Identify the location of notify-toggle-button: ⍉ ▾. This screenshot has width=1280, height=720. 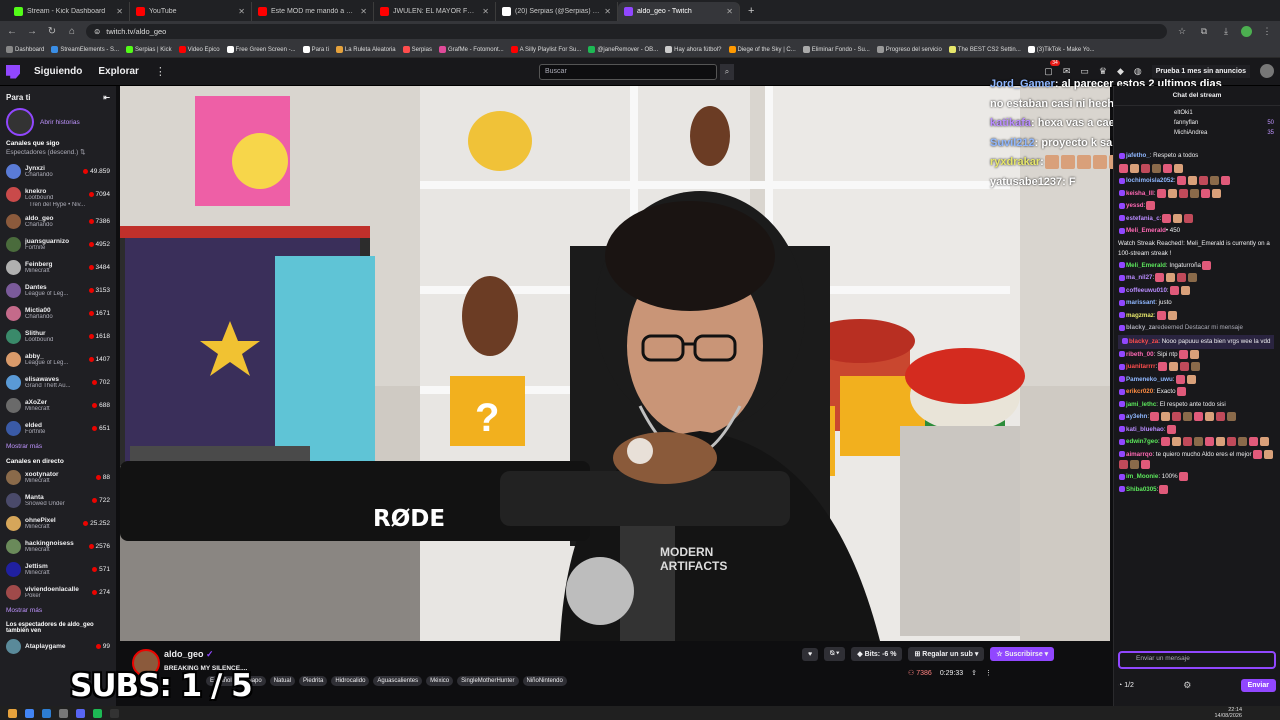
(835, 654).